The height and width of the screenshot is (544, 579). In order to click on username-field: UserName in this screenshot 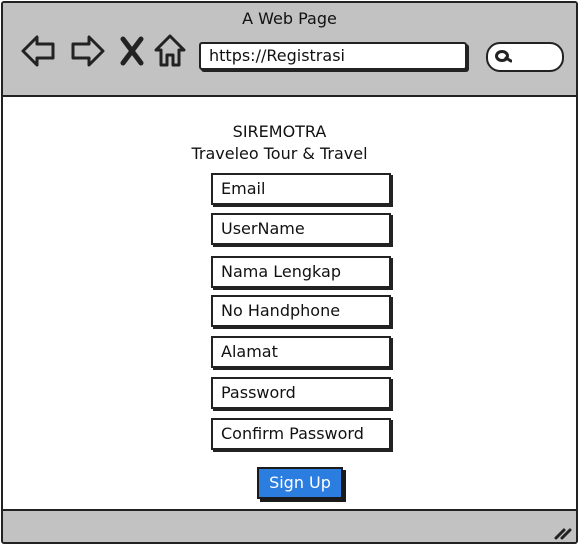, I will do `click(301, 229)`.